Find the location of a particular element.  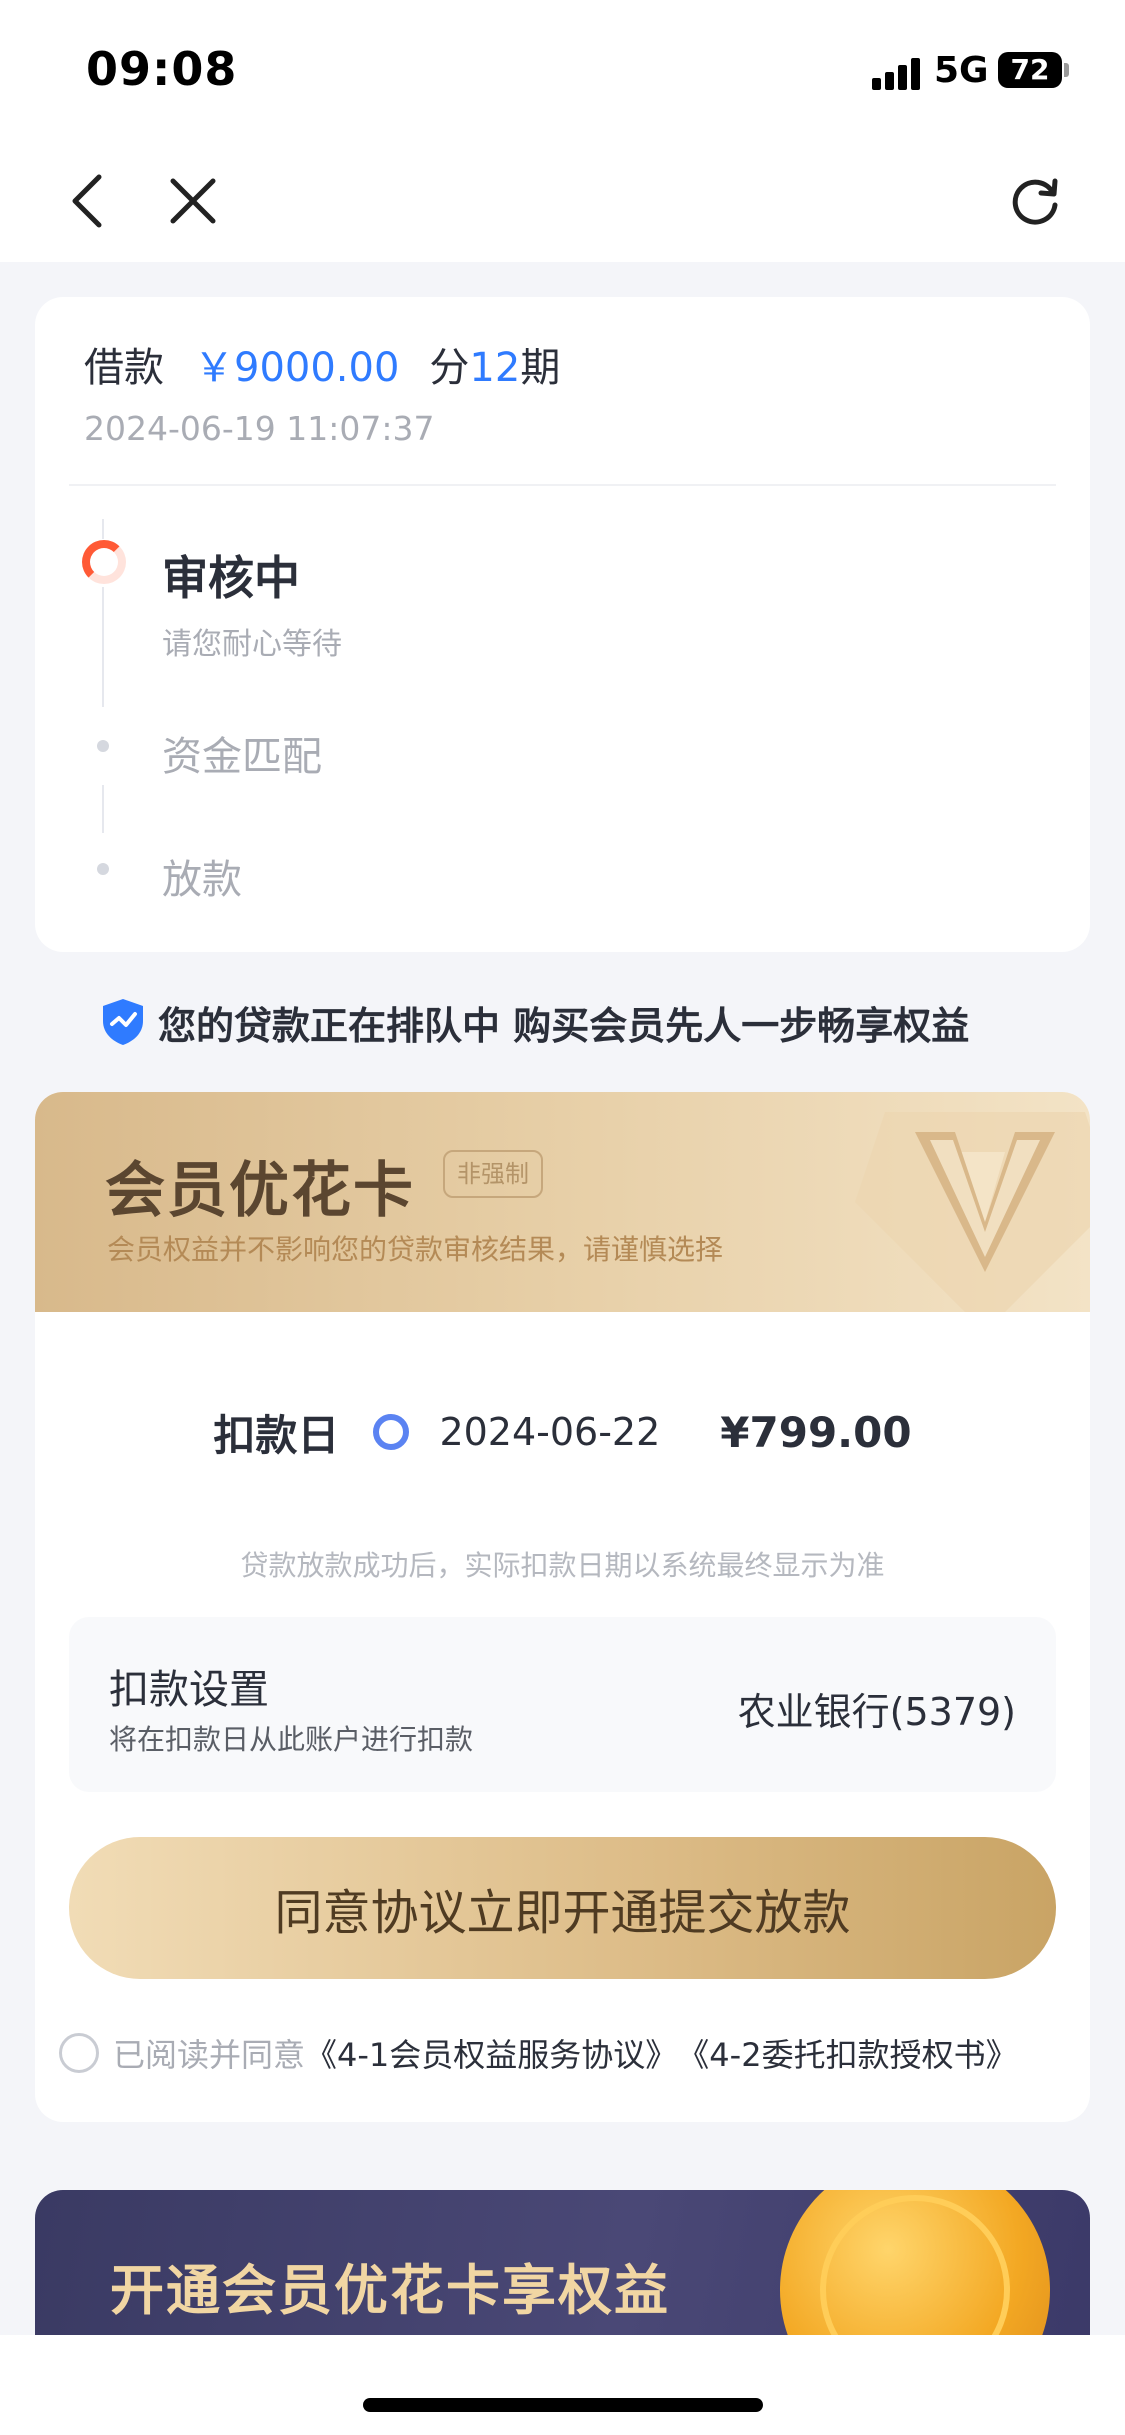

deduction-settings-subtitle: 将在扣款日从此账户进行扣款 is located at coordinates (291, 1739).